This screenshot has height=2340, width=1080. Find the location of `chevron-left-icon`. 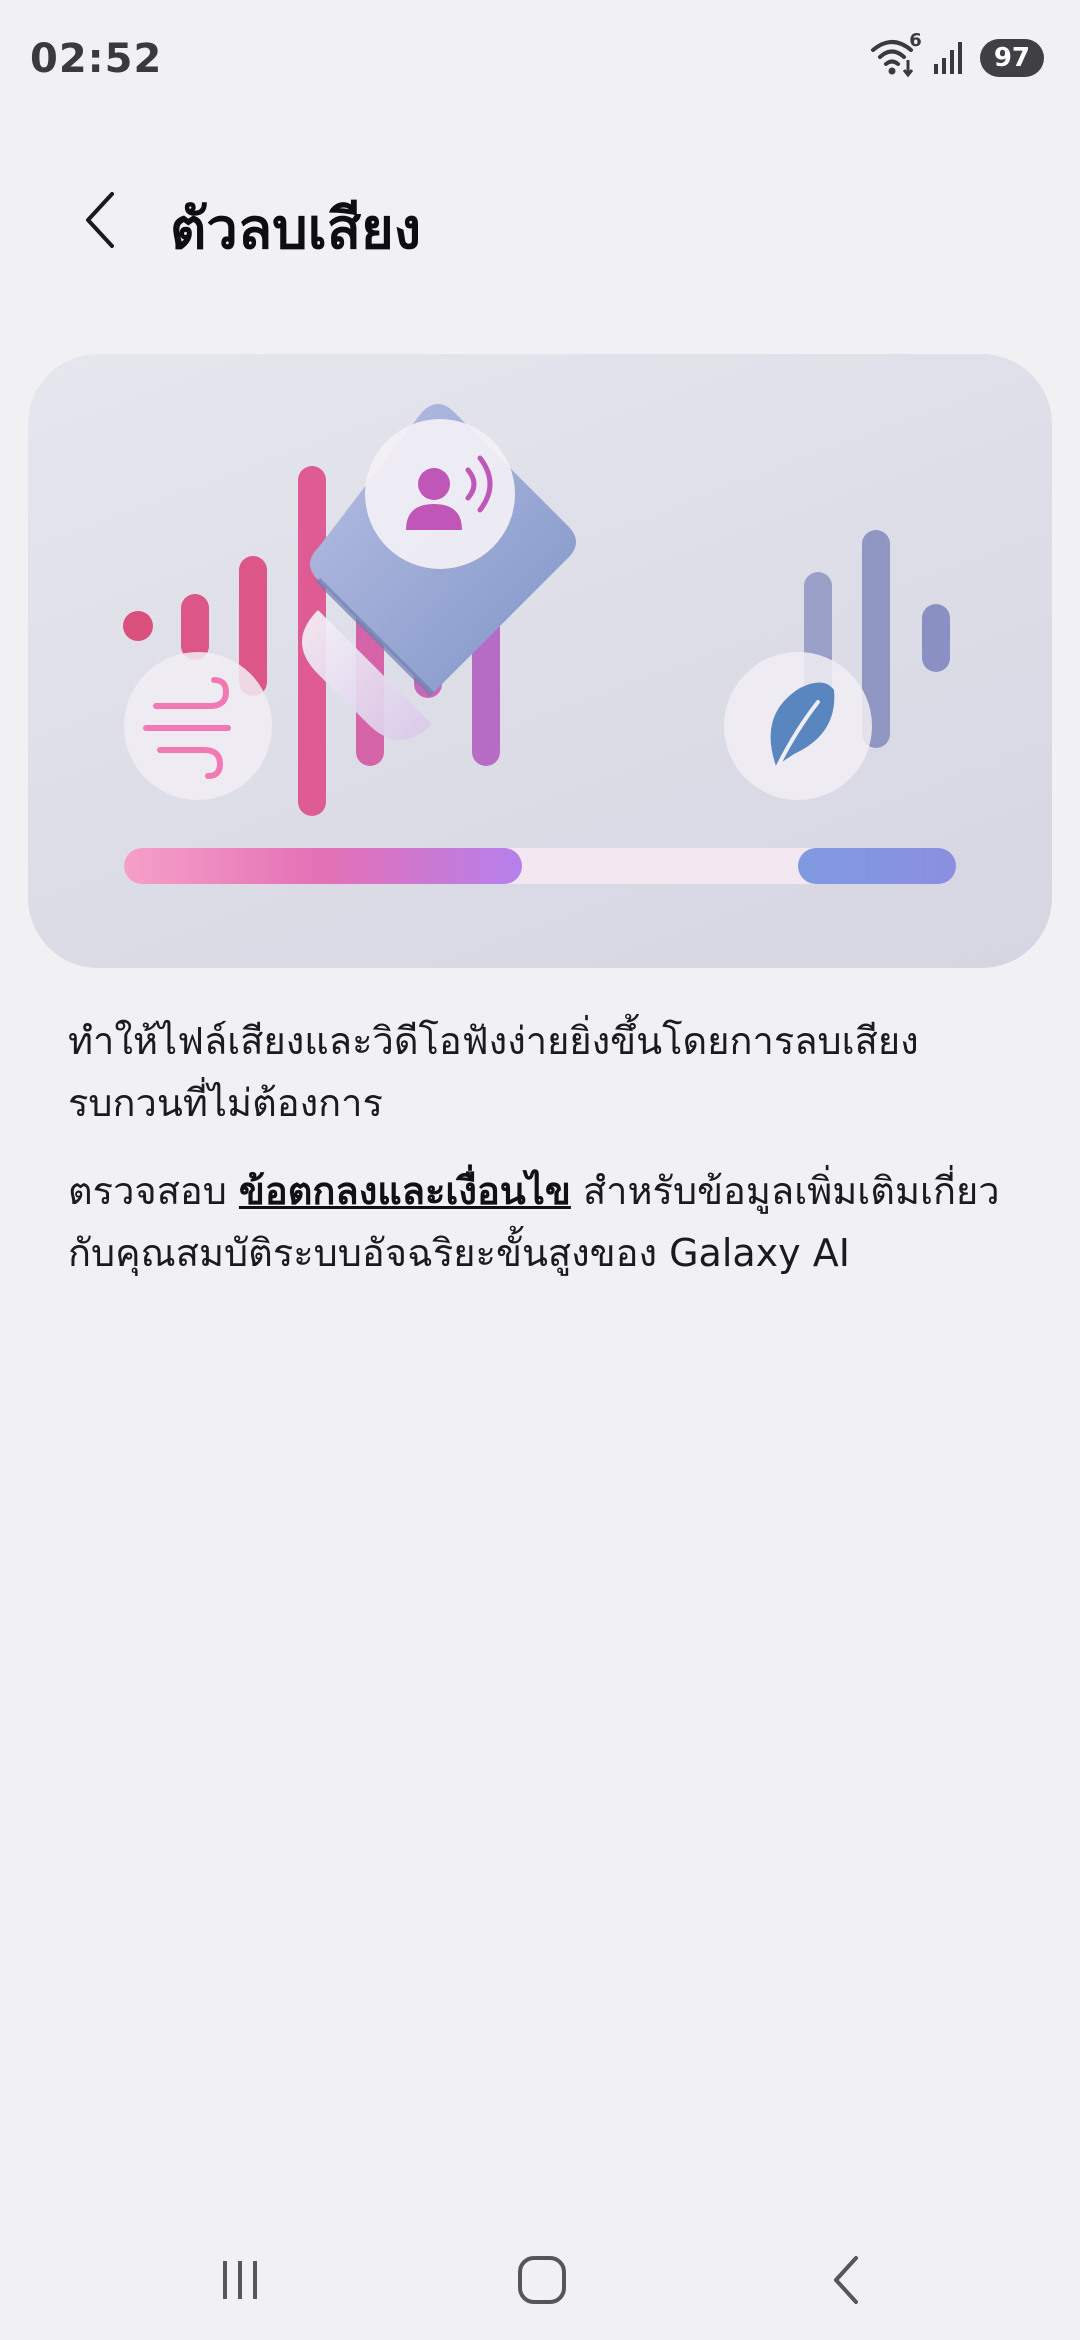

chevron-left-icon is located at coordinates (100, 220).